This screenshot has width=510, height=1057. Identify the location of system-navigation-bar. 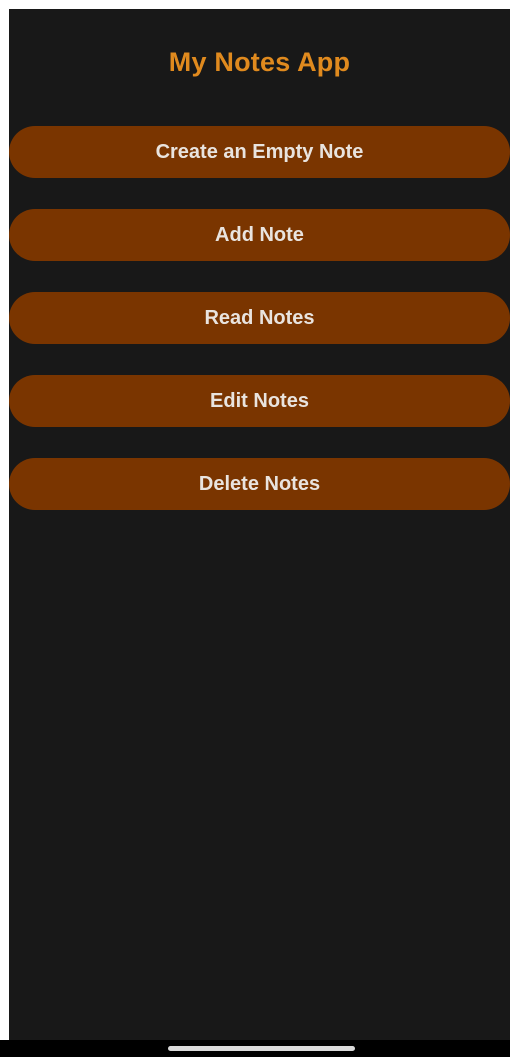
(255, 1048).